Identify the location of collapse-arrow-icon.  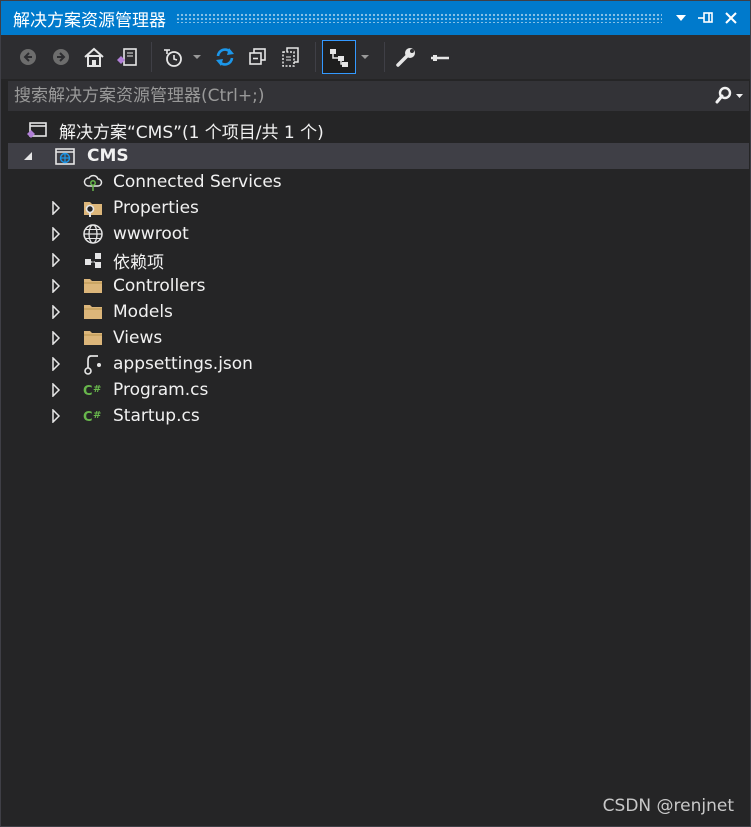
(28, 156).